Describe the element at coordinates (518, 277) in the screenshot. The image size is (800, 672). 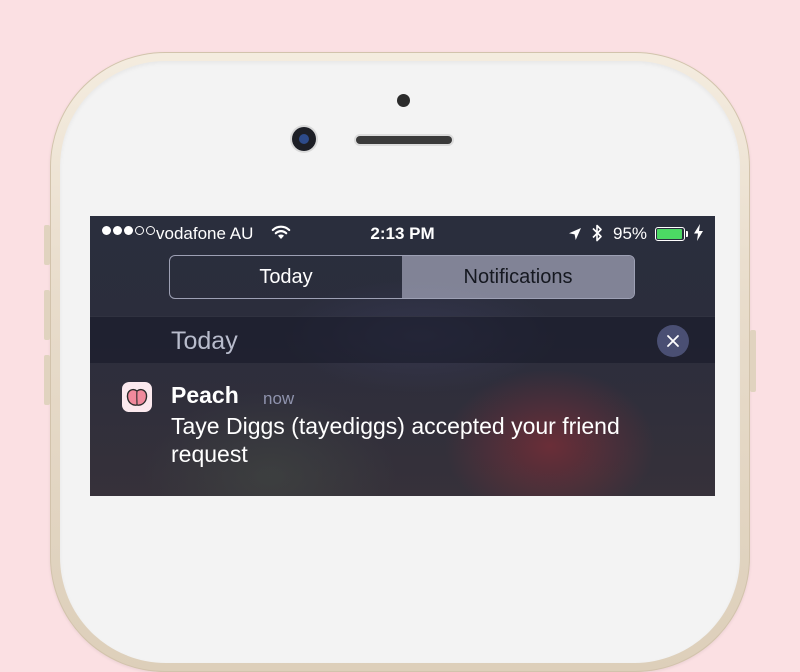
I see `tab-notifications: Notifications` at that location.